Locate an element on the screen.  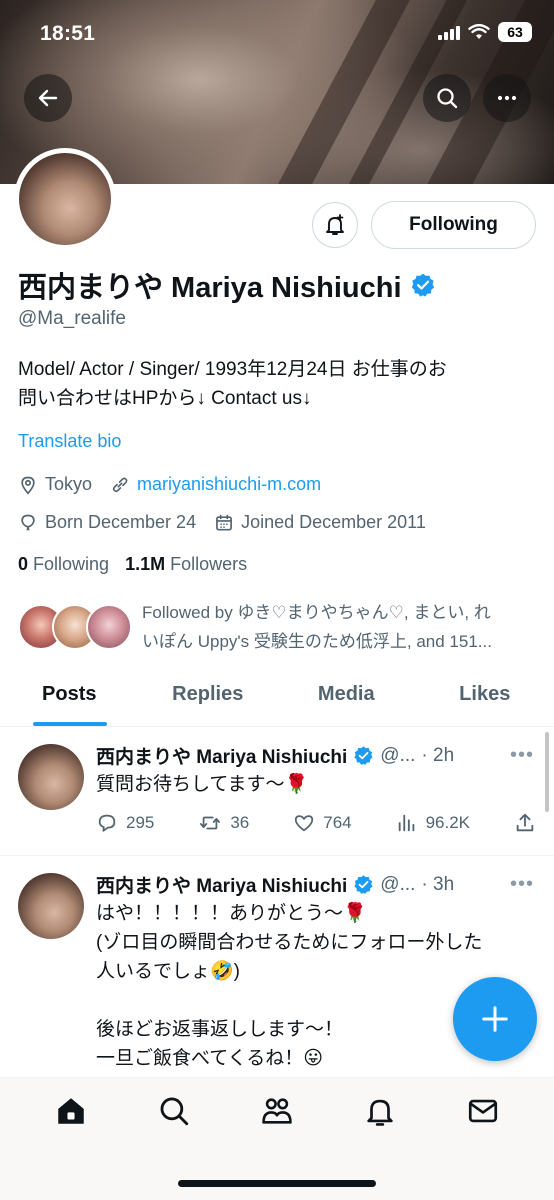
join-date: Joined December 2011 is located at coordinates (320, 522).